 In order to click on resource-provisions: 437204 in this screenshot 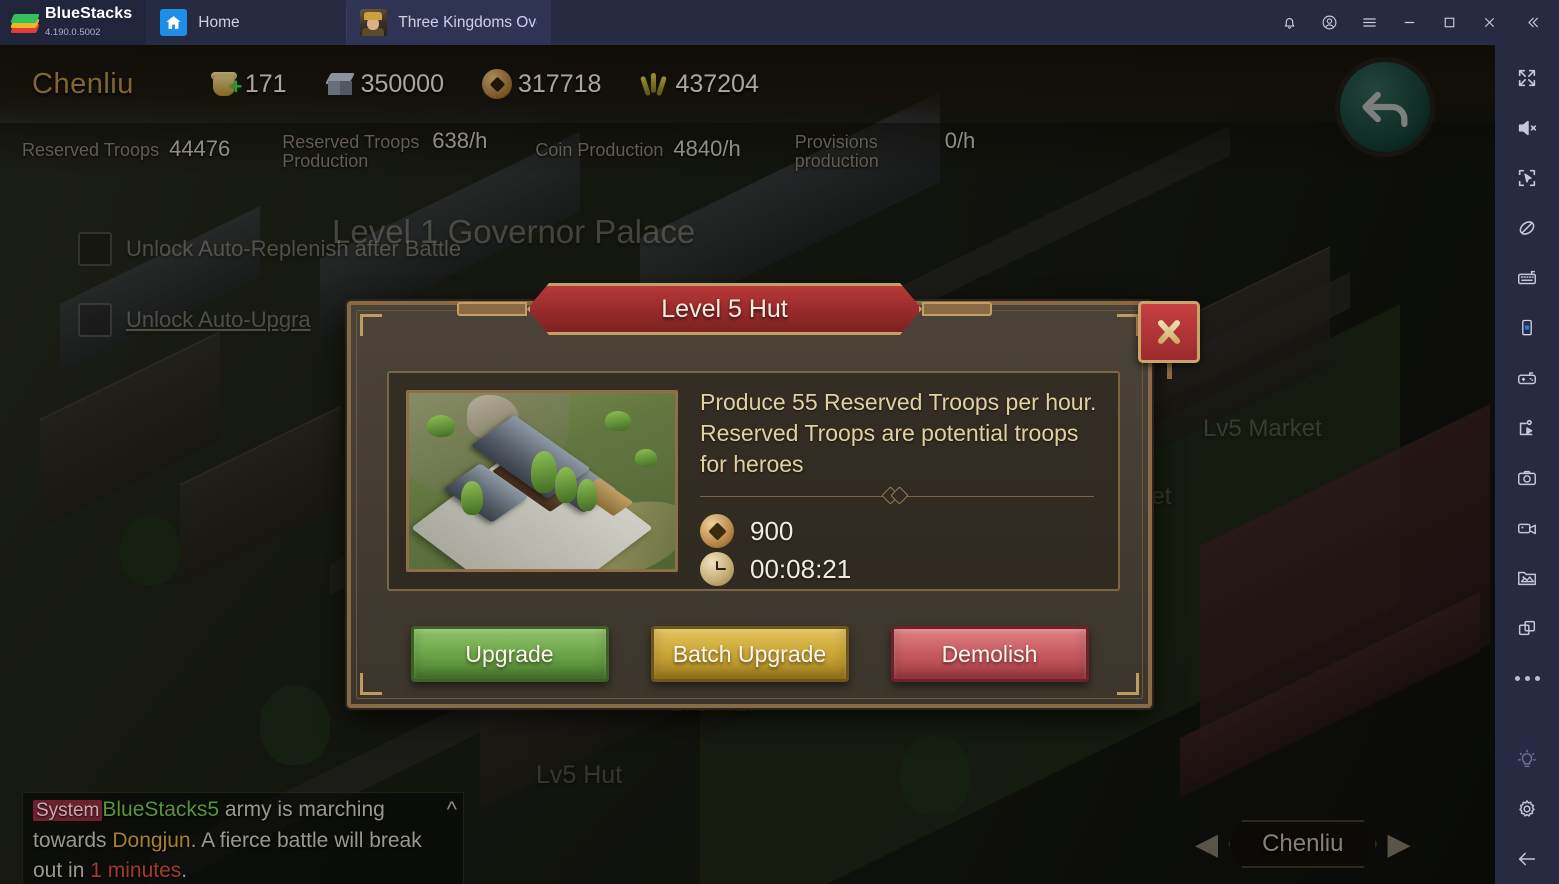, I will do `click(699, 84)`.